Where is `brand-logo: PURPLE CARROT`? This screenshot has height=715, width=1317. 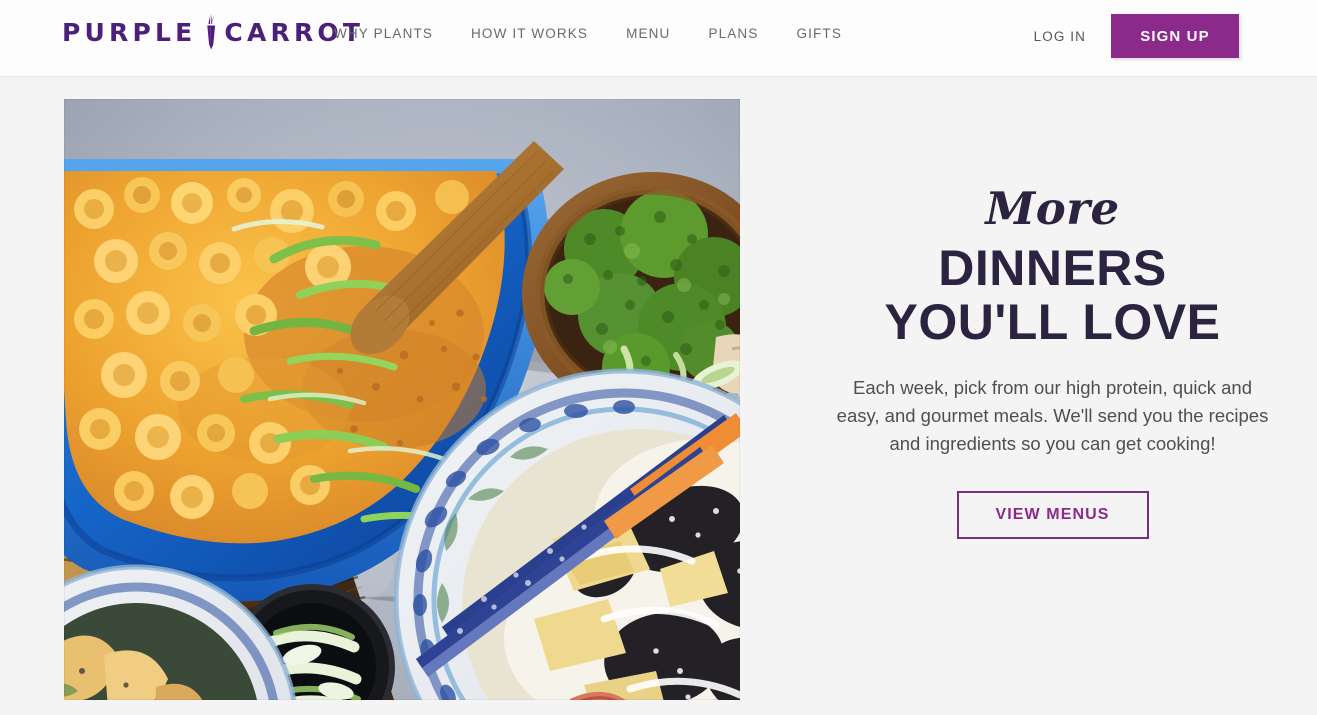
brand-logo: PURPLE CARROT is located at coordinates (213, 35).